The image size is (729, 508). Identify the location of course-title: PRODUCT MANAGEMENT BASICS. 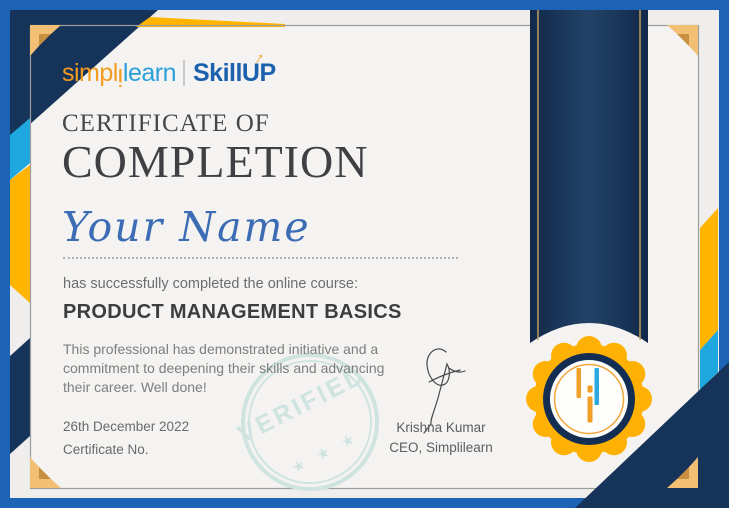
(232, 312).